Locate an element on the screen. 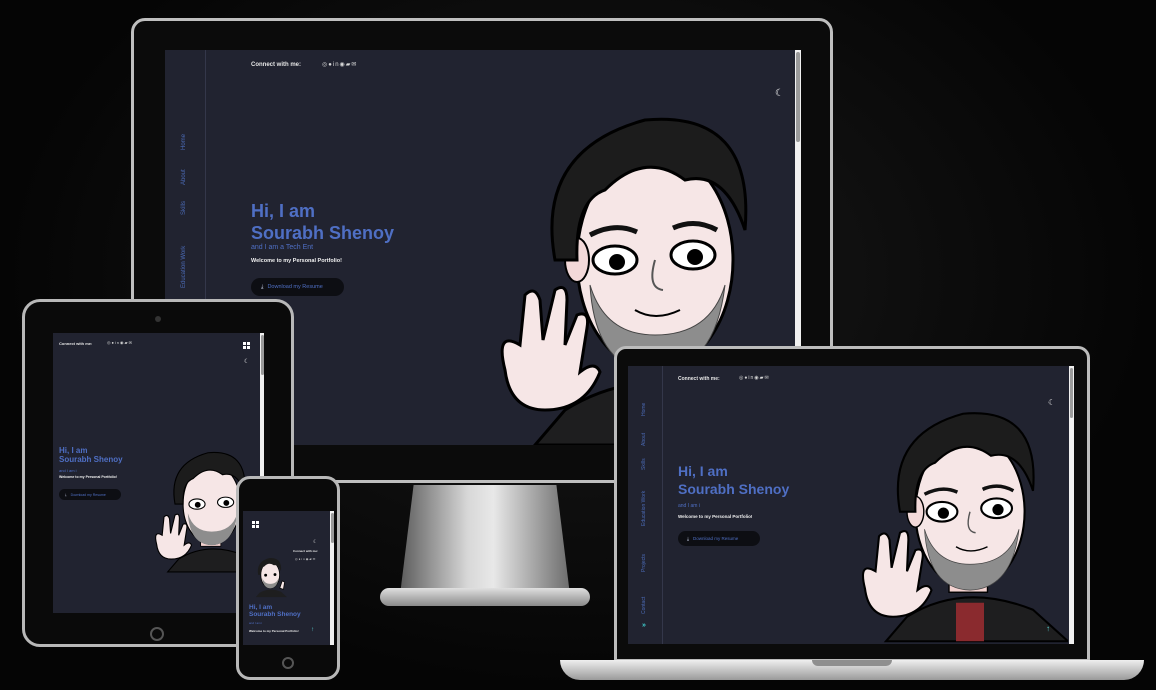 This screenshot has width=1156, height=690. chevron-down-icon: » is located at coordinates (644, 625).